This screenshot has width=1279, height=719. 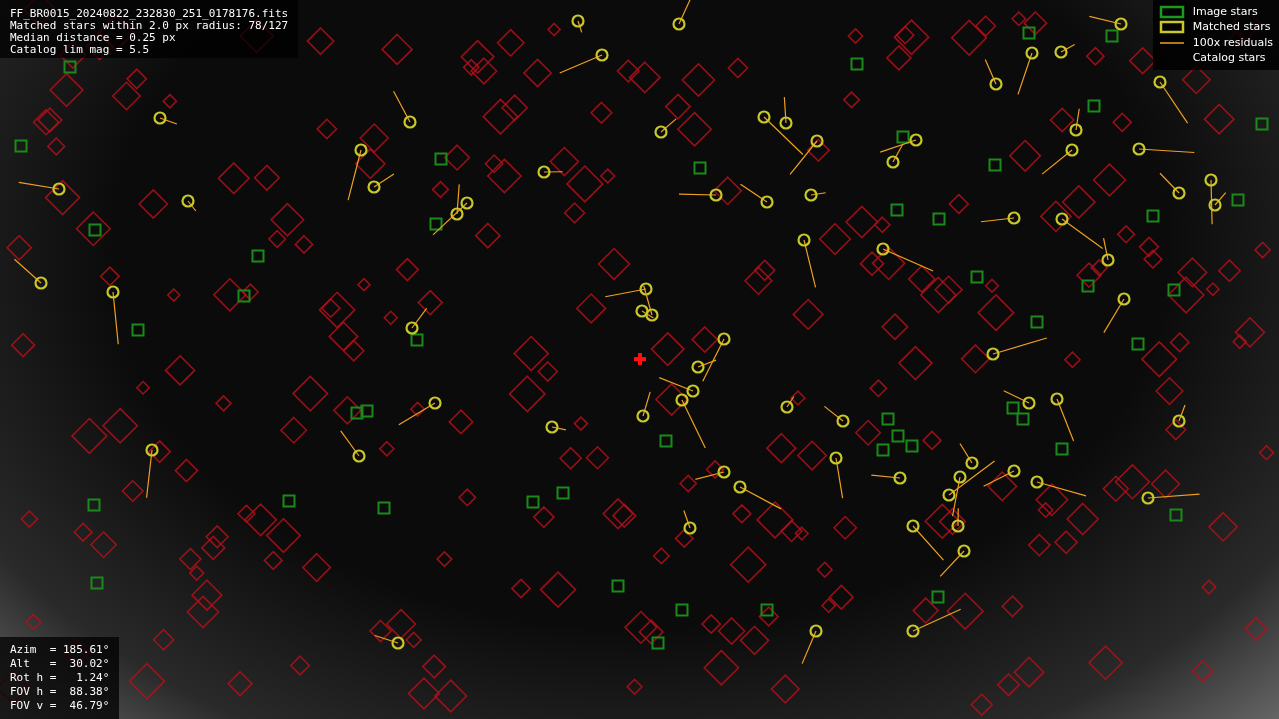 What do you see at coordinates (60, 664) in the screenshot?
I see `pointing-info-line: Alt = 30.02°` at bounding box center [60, 664].